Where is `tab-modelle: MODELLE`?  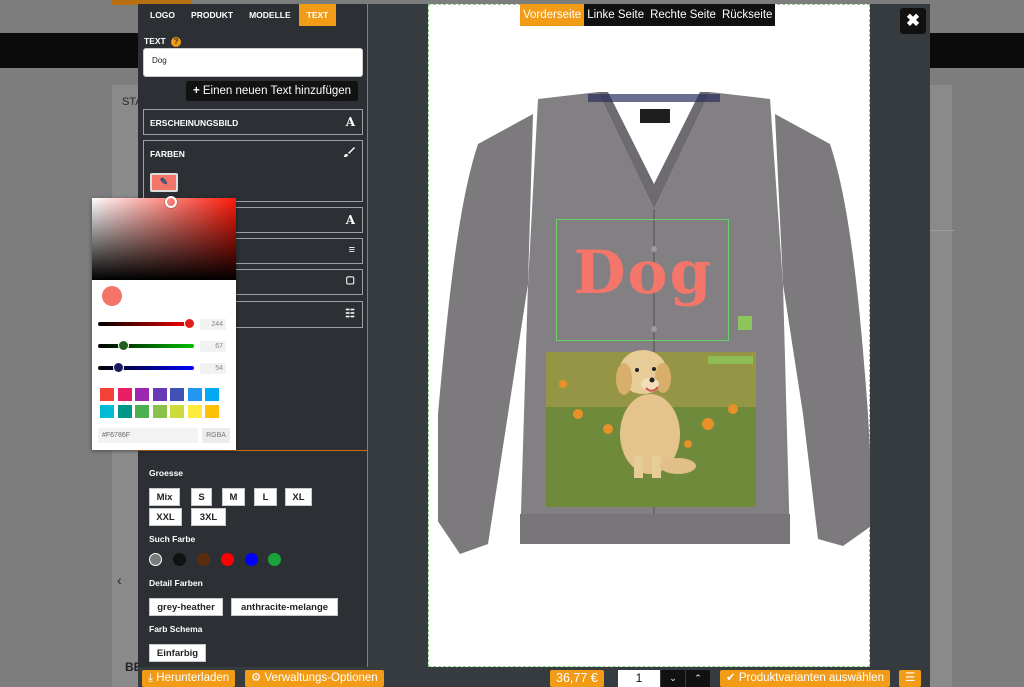
tab-modelle: MODELLE is located at coordinates (270, 15).